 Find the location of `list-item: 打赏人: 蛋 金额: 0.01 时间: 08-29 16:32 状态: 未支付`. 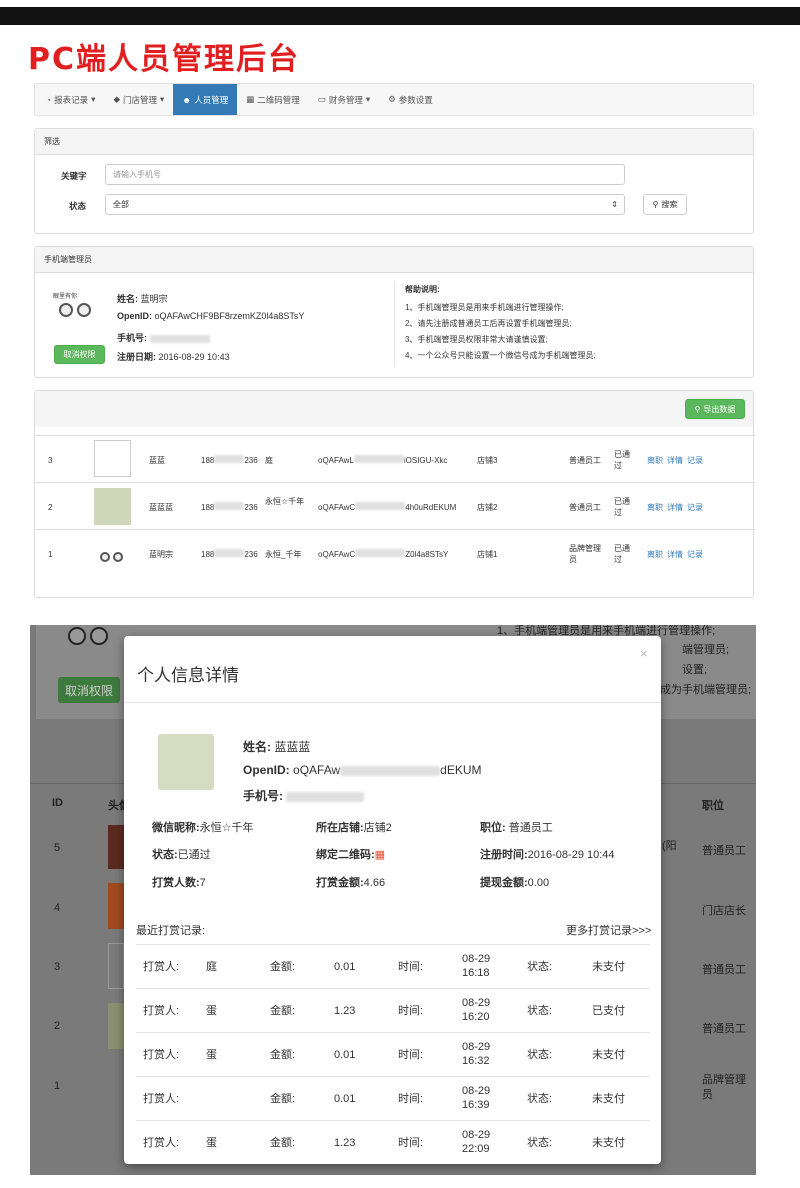

list-item: 打赏人: 蛋 金额: 0.01 时间: 08-29 16:32 状态: 未支付 is located at coordinates (393, 1054).